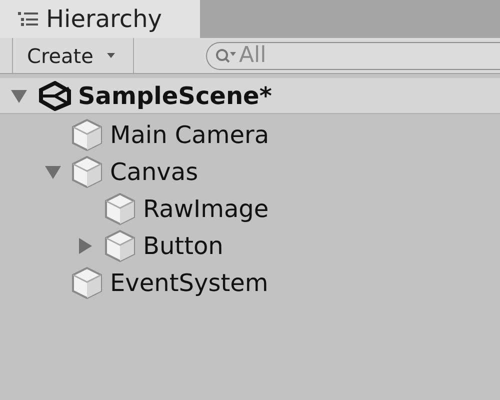  I want to click on search-field: All, so click(353, 56).